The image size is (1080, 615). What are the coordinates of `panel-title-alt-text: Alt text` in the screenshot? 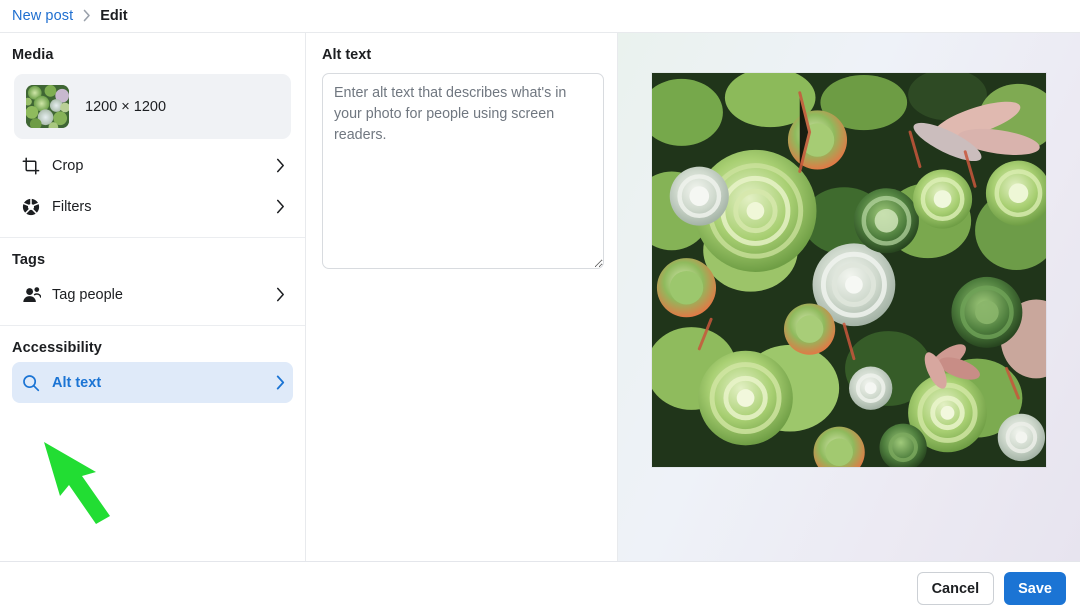 It's located at (347, 55).